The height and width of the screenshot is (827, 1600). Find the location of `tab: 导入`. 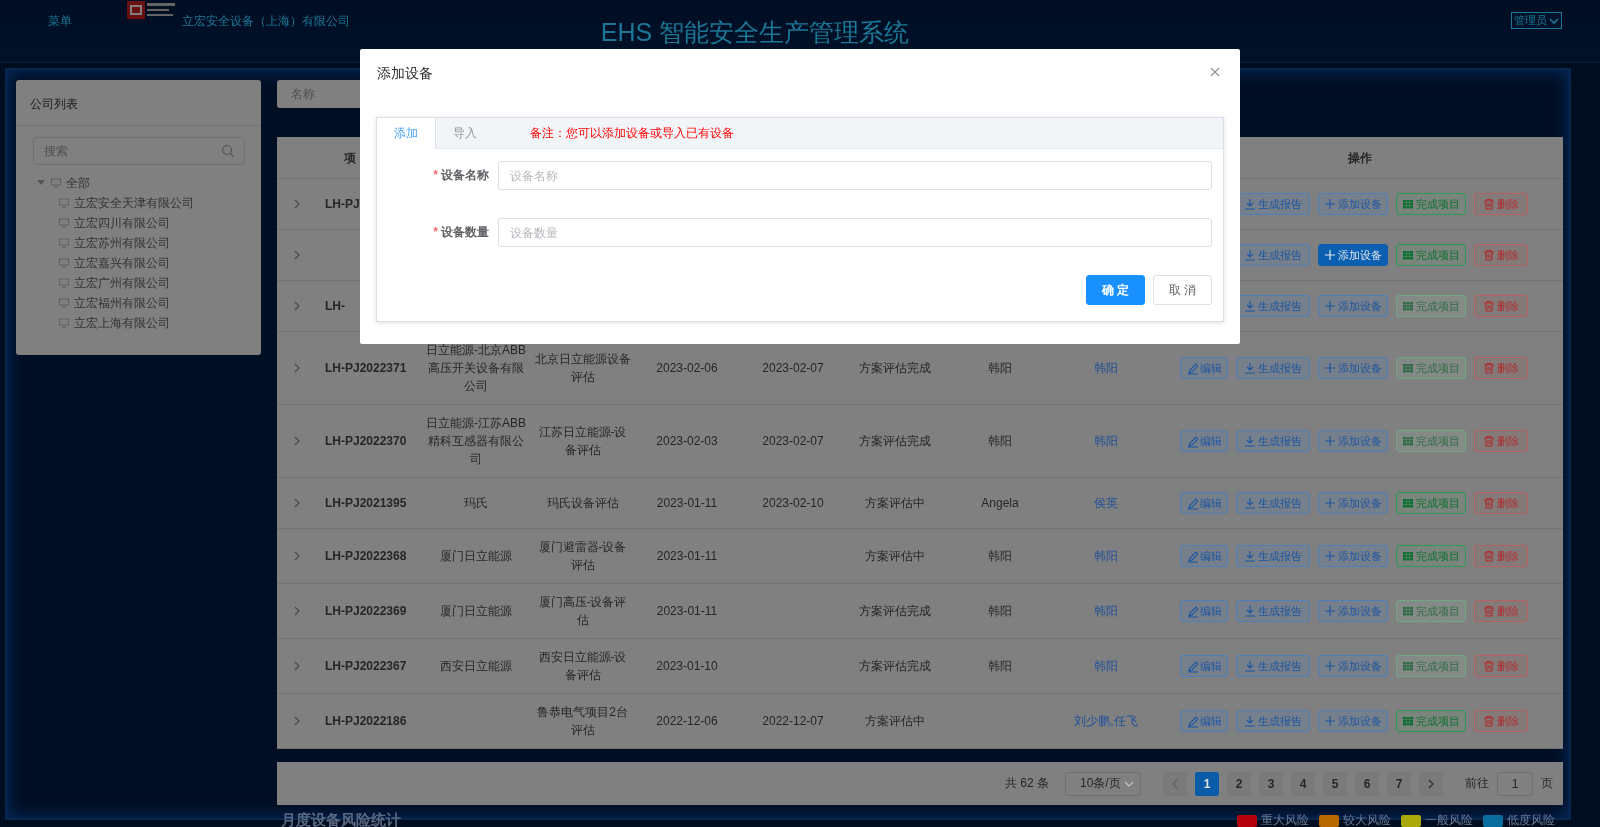

tab: 导入 is located at coordinates (465, 133).